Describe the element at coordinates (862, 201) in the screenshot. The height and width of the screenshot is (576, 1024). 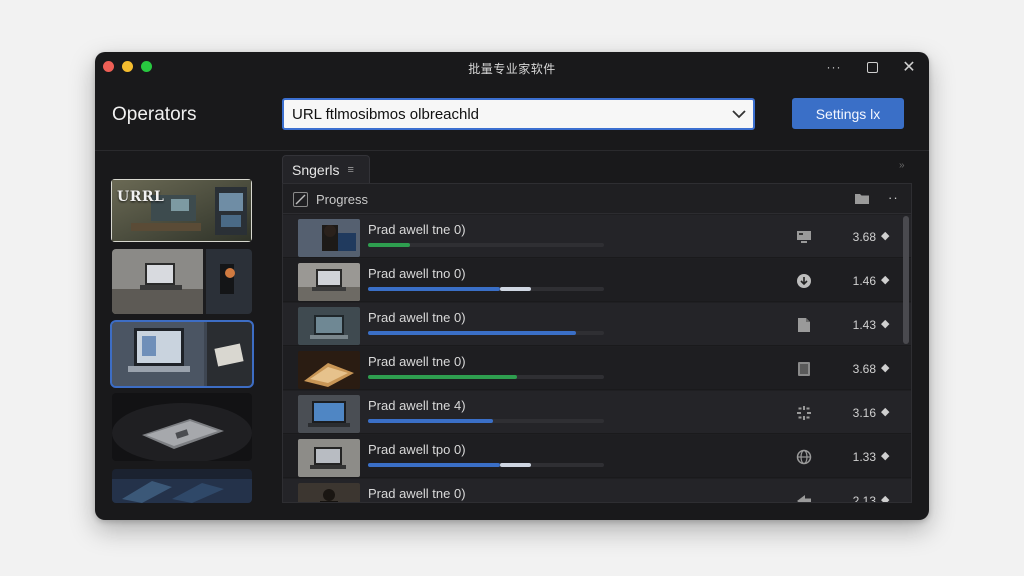
I see `folder-icon` at that location.